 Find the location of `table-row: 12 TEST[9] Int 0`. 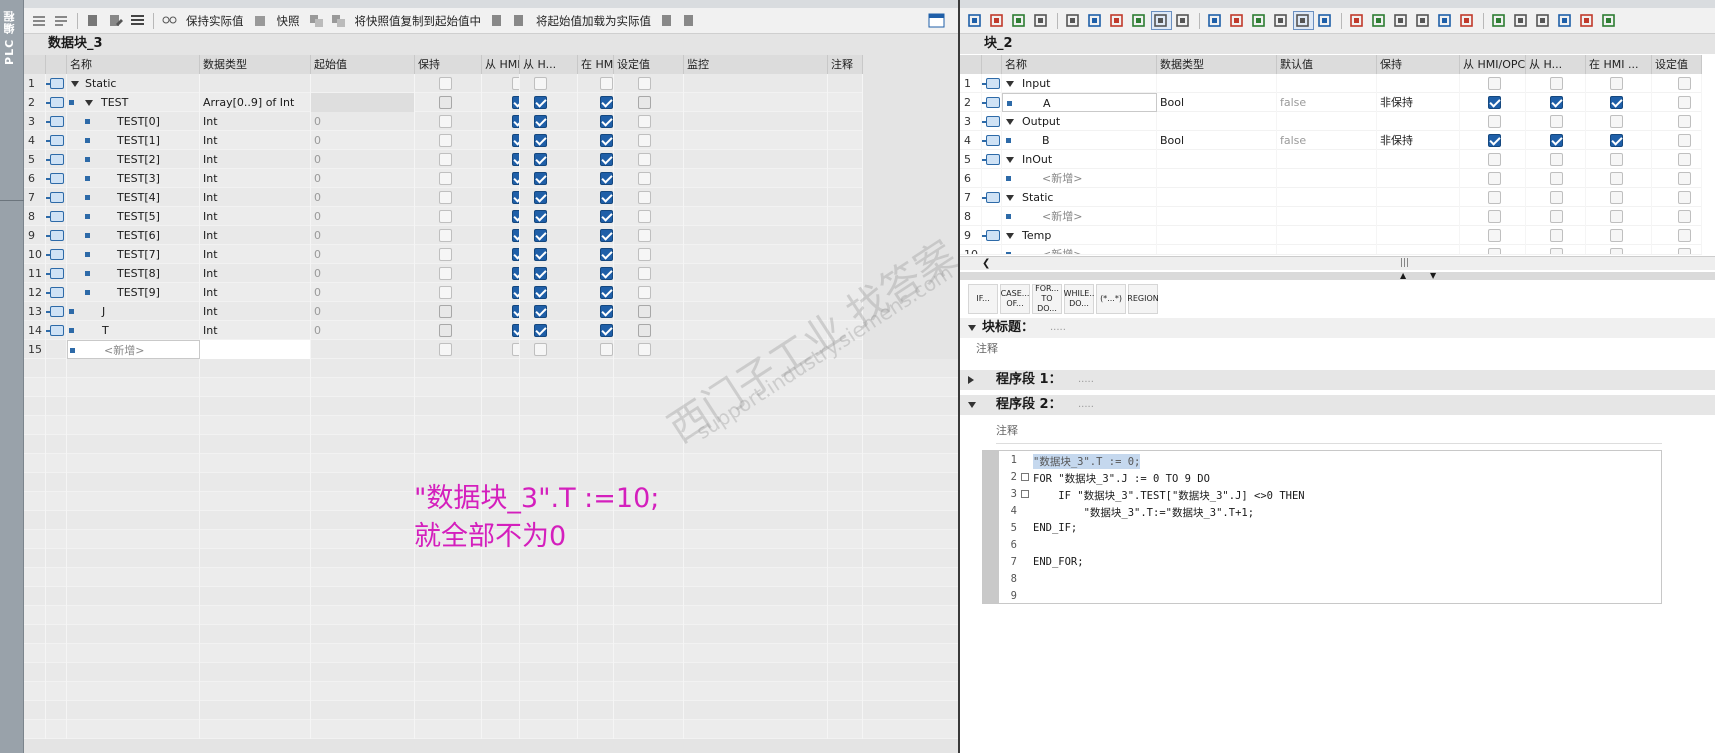

table-row: 12 TEST[9] Int 0 is located at coordinates (443, 292).